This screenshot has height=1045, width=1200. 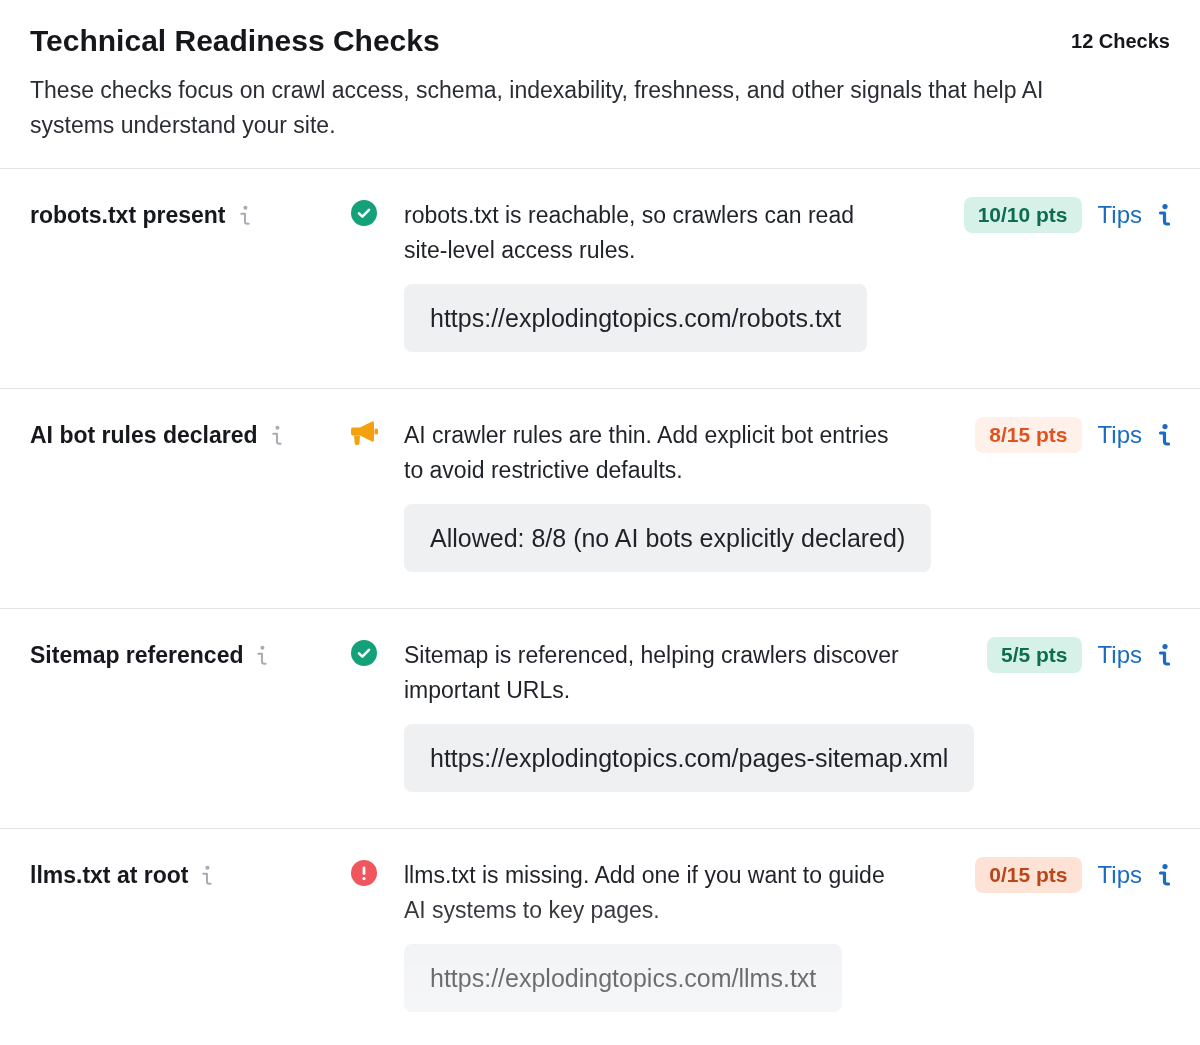 What do you see at coordinates (235, 41) in the screenshot?
I see `section-title: Technical Readiness Checks` at bounding box center [235, 41].